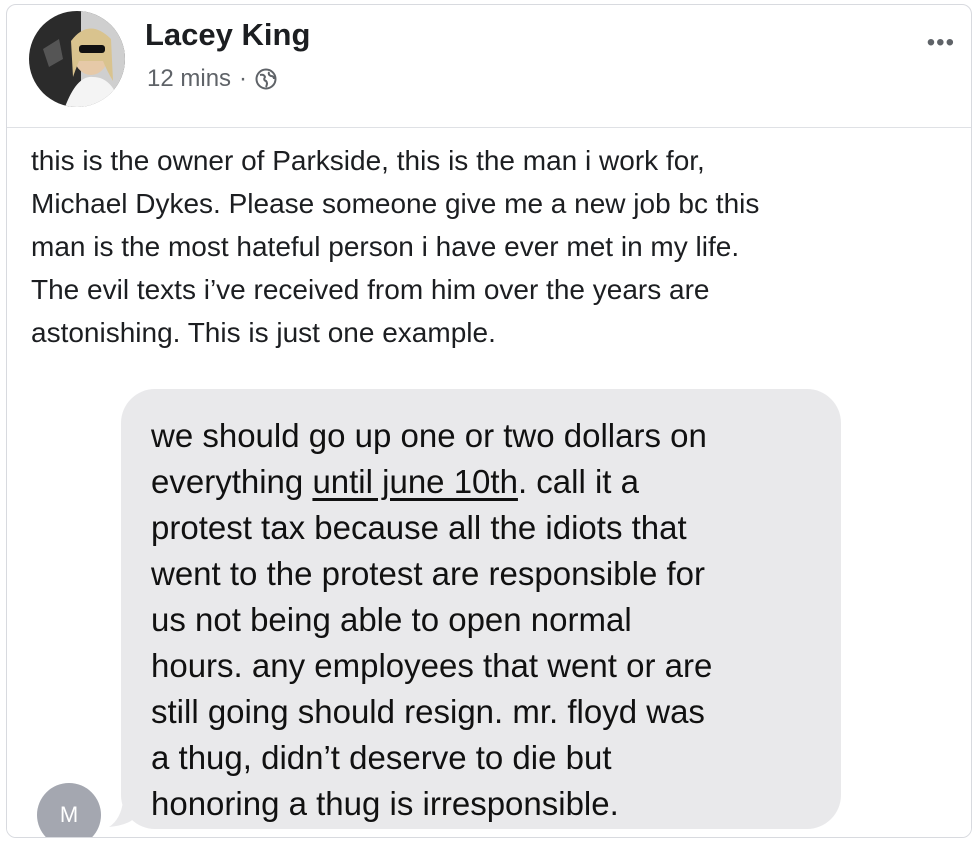  Describe the element at coordinates (381, 757) in the screenshot. I see `message-line: a thug, didn’t deserve to die but` at that location.